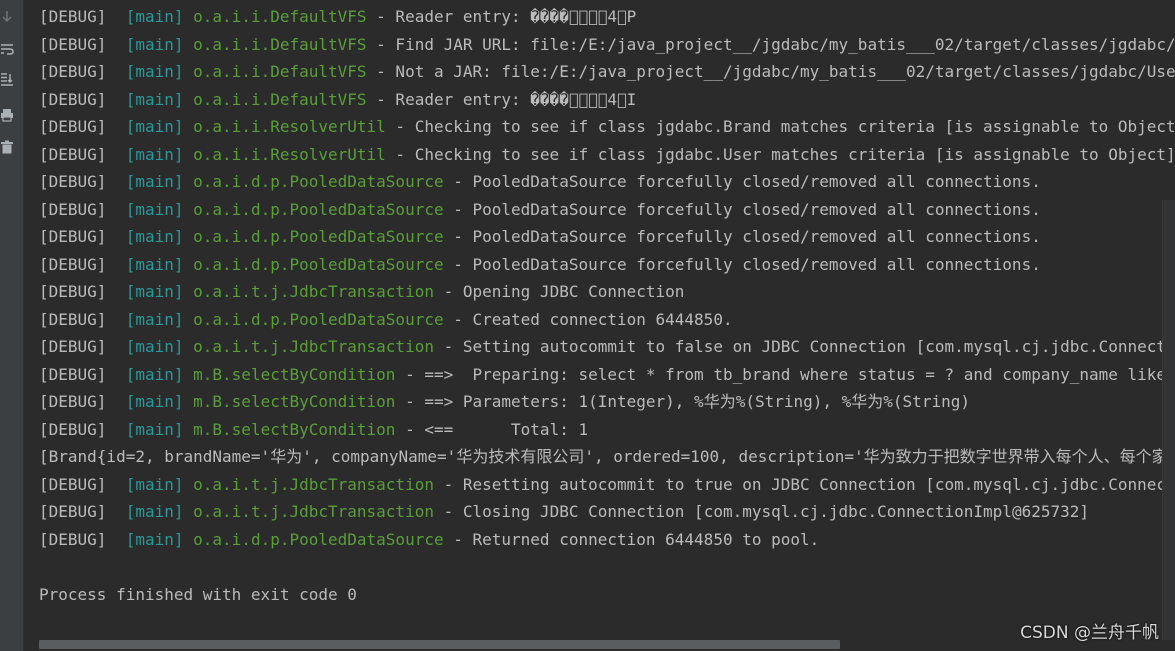  Describe the element at coordinates (559, 291) in the screenshot. I see `log-message: - Opening JDBC Connection` at that location.